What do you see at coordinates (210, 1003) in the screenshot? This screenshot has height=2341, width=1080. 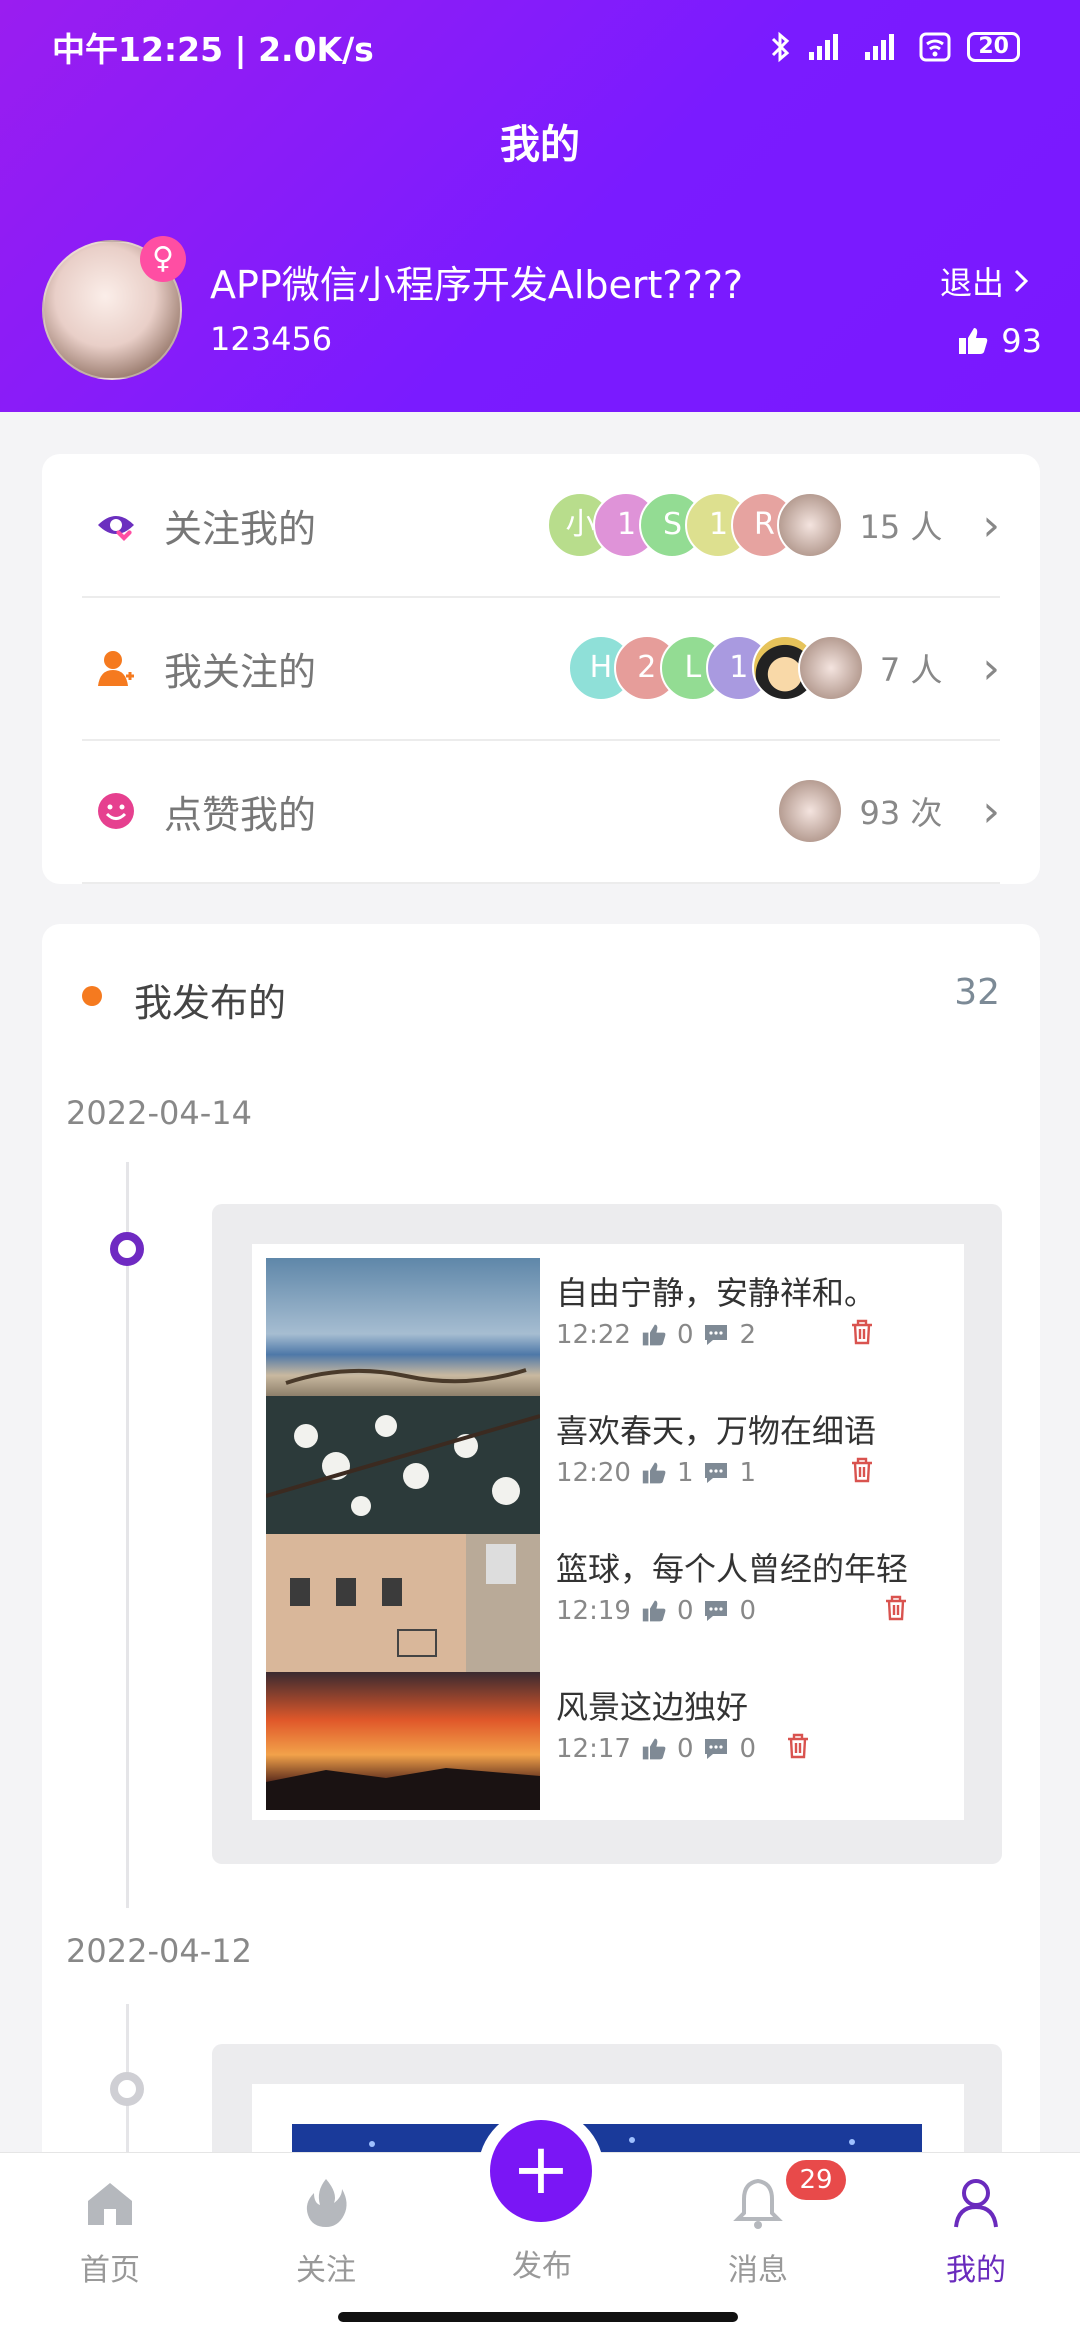 I see `section-title: 我发布的` at bounding box center [210, 1003].